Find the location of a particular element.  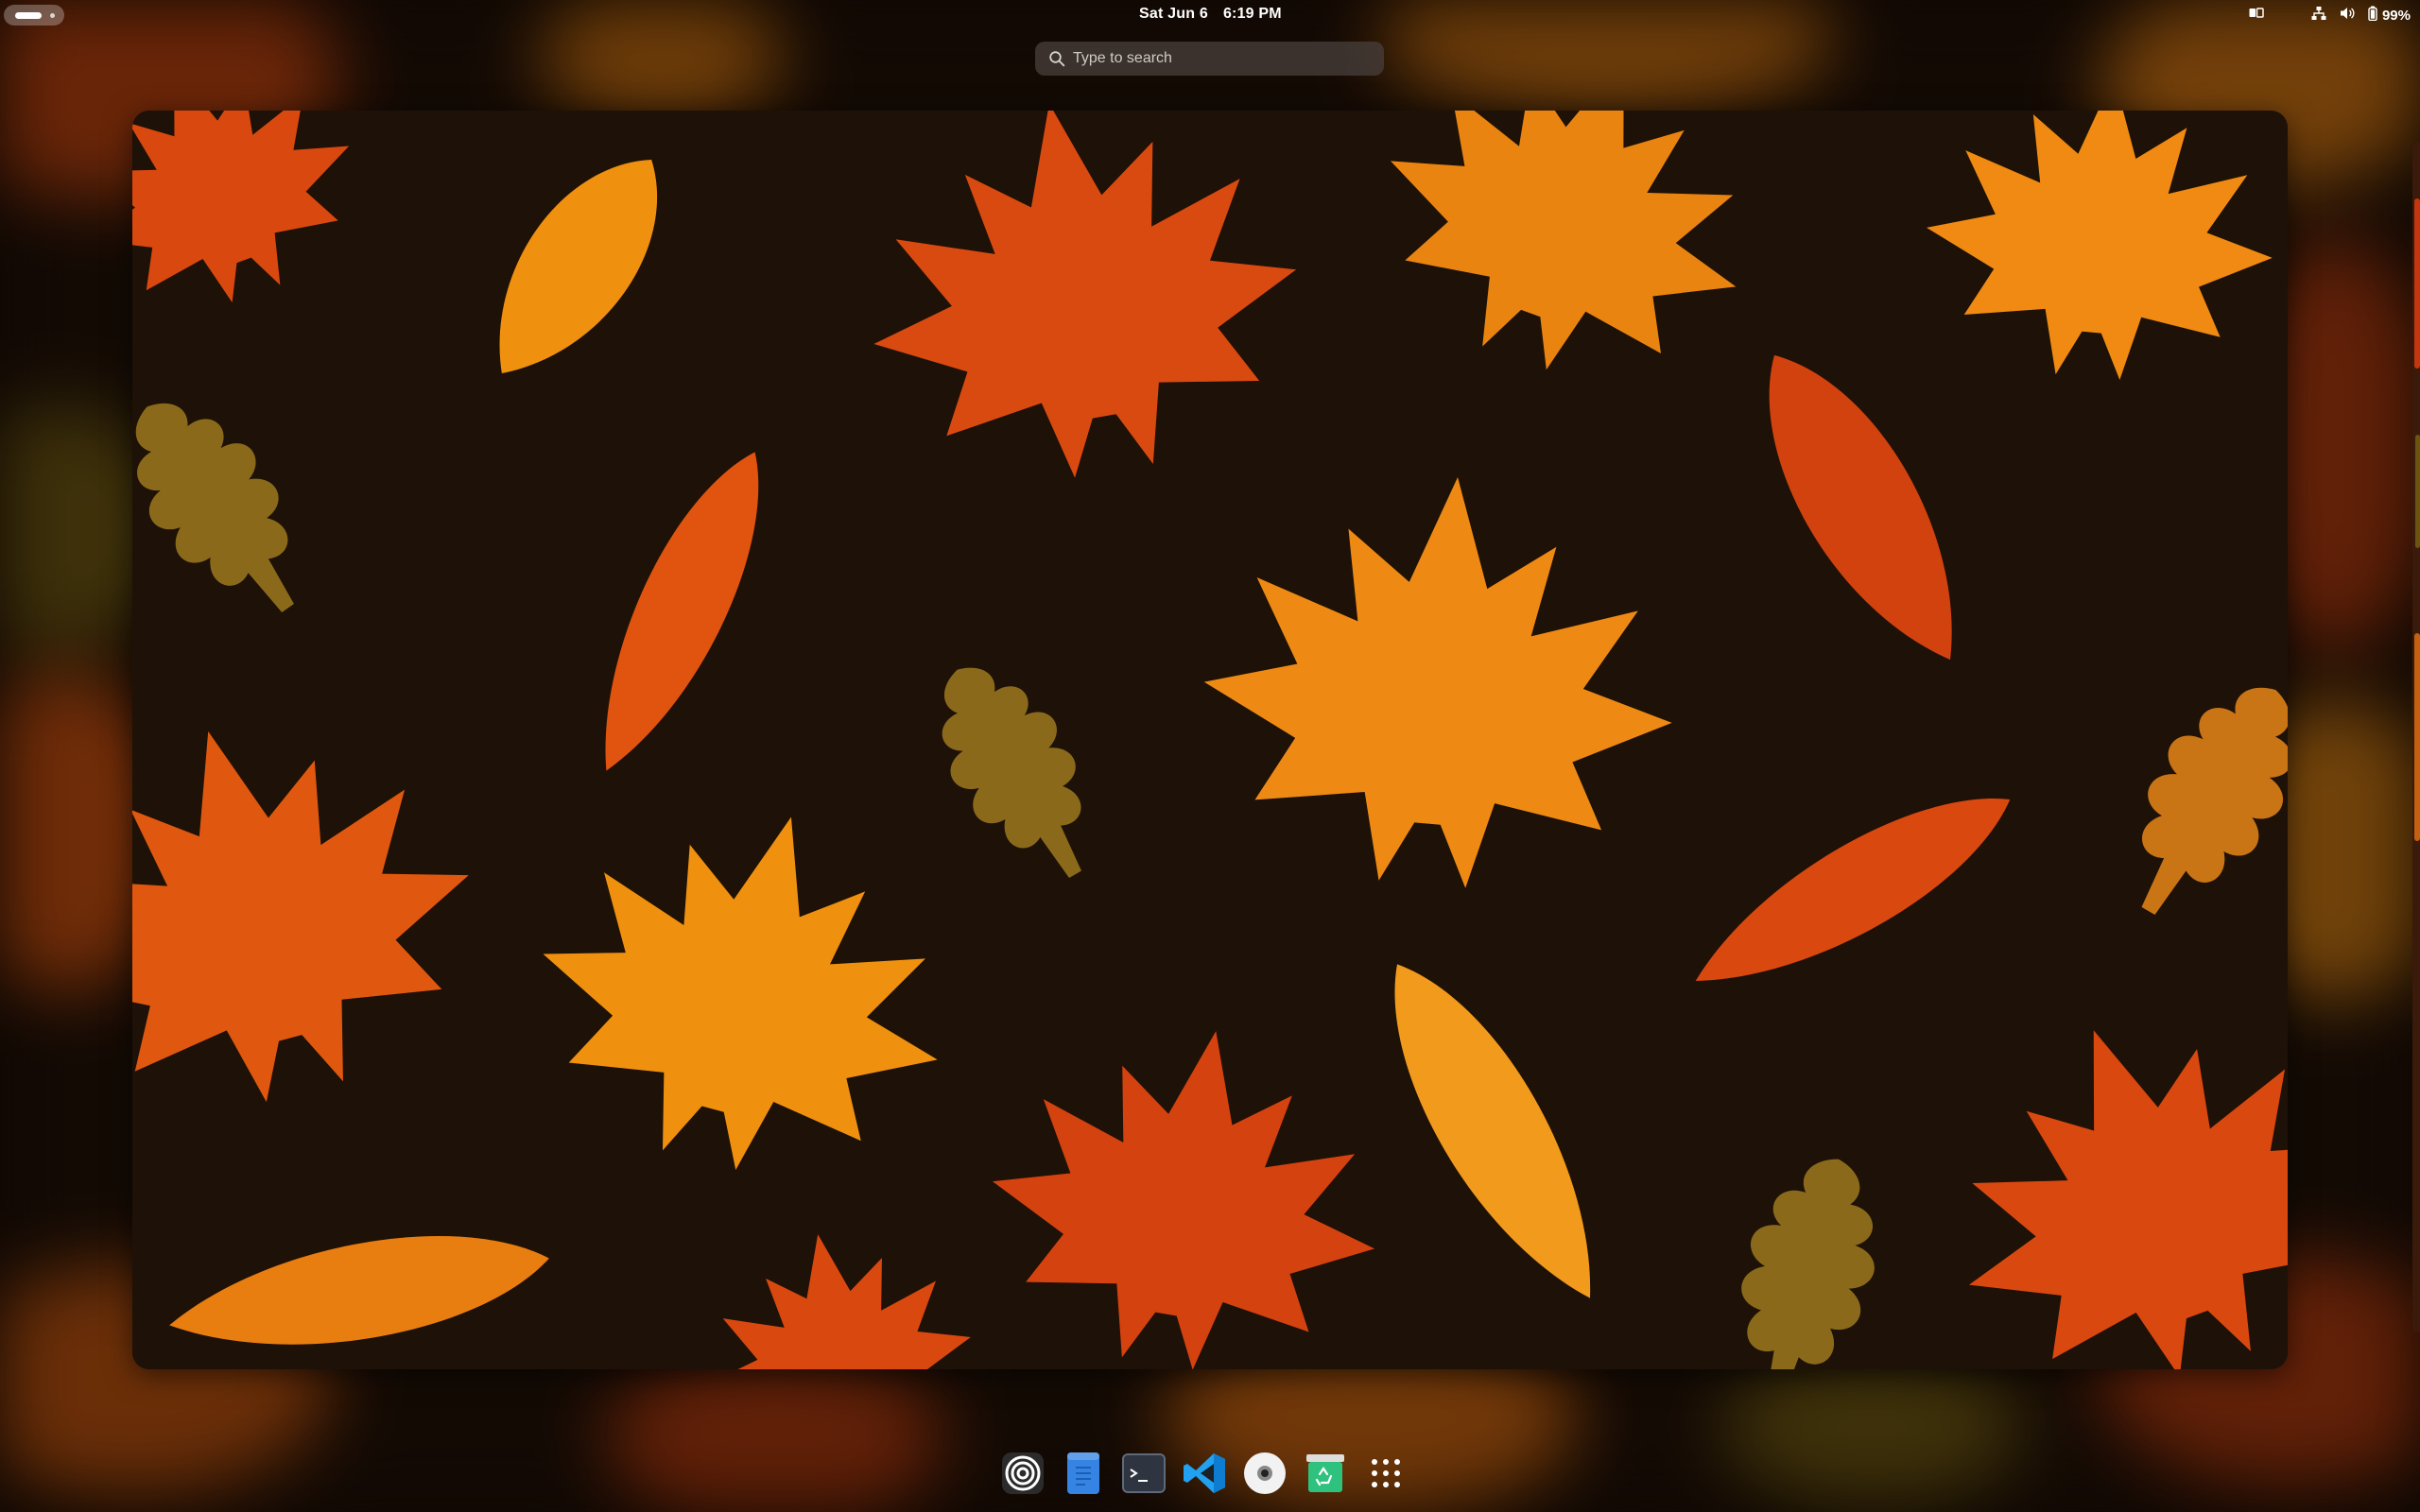

text-editor-icon is located at coordinates (1083, 1476).